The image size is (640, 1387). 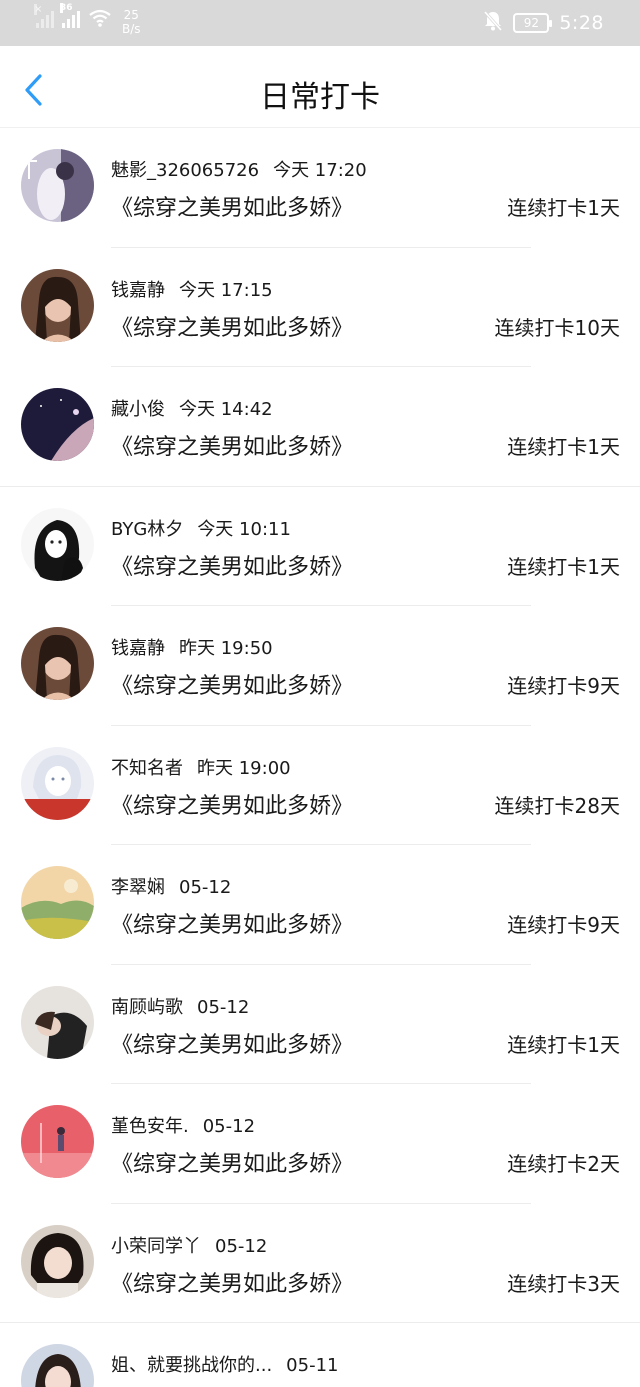 What do you see at coordinates (131, 15) in the screenshot?
I see `network-speed-value: 25` at bounding box center [131, 15].